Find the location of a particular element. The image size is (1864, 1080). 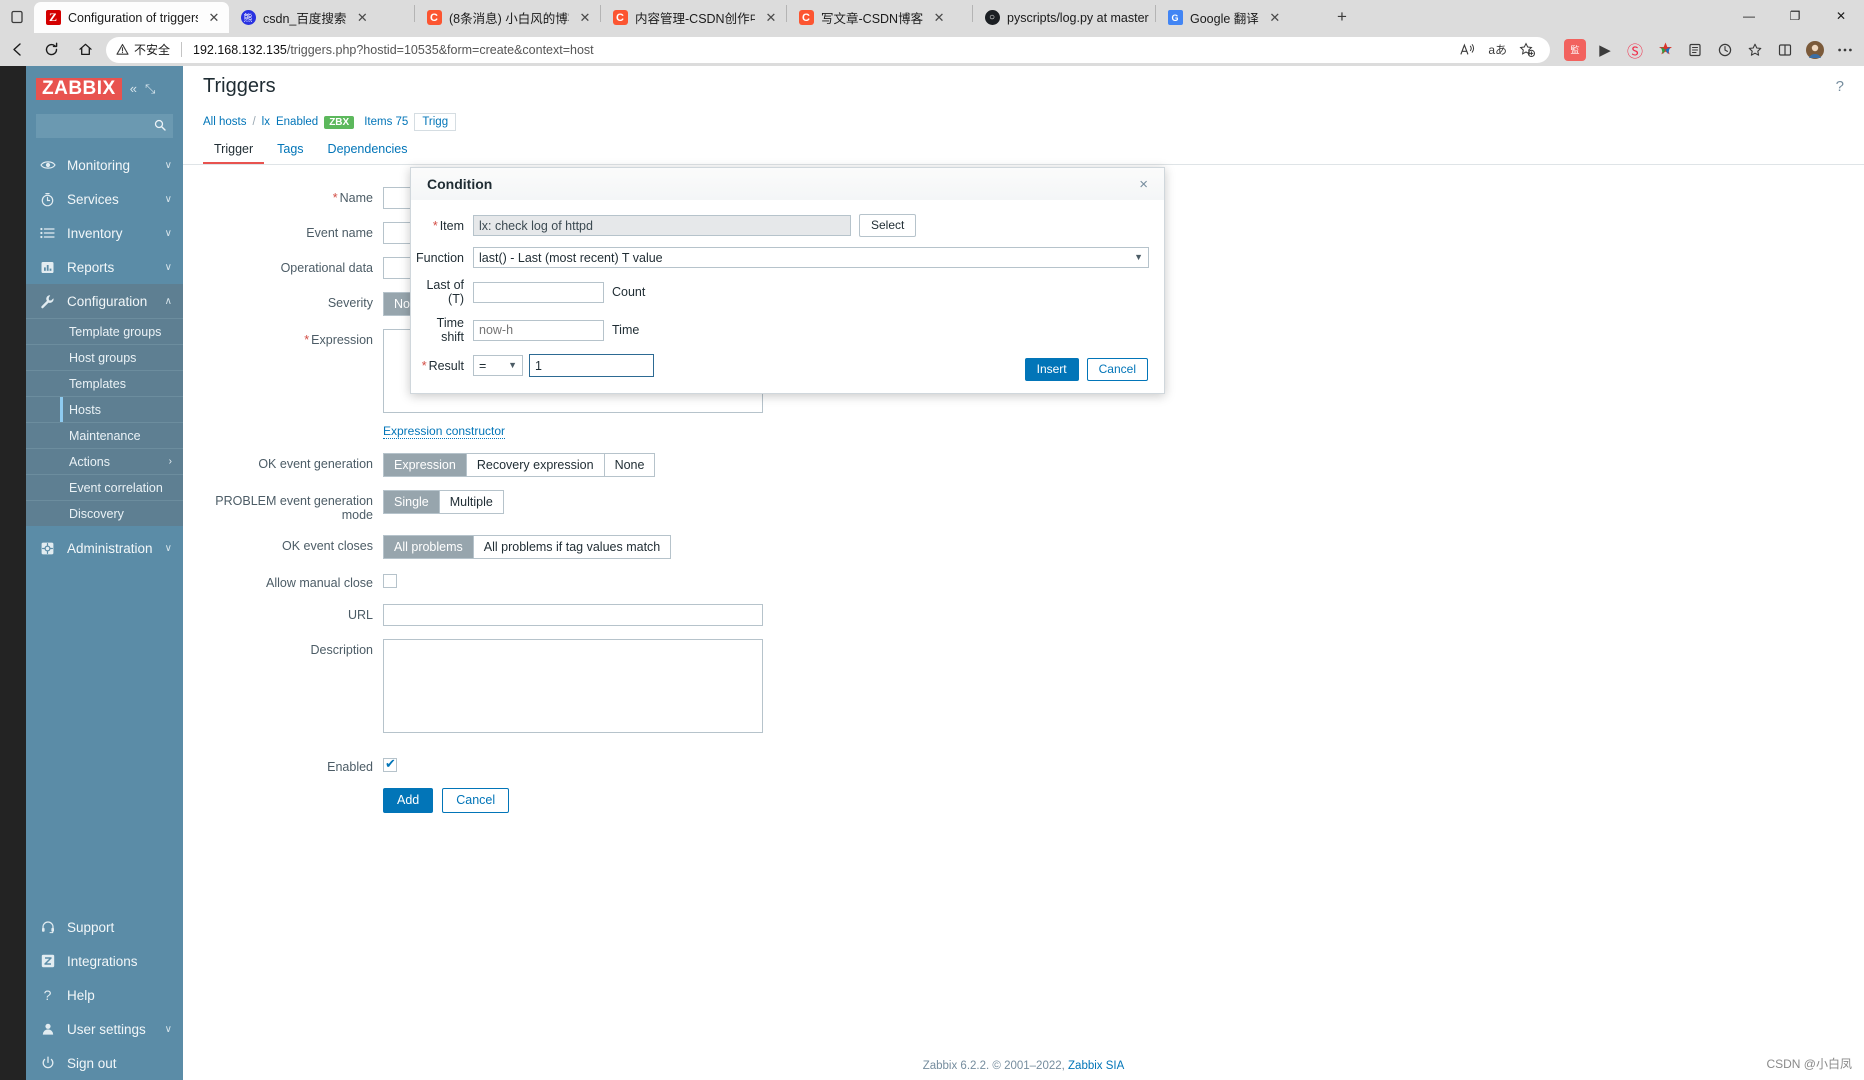

sidebar-item-sign-out: Sign out is located at coordinates (104, 1063).